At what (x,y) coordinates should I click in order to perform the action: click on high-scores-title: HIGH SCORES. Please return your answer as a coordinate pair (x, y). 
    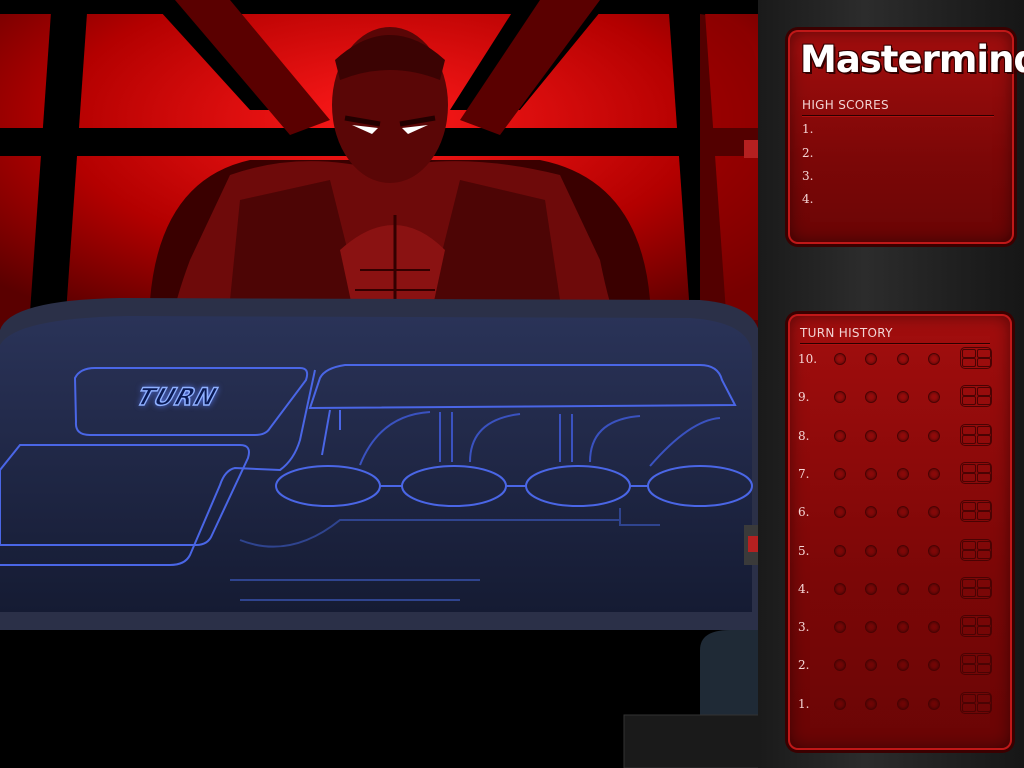
    Looking at the image, I should click on (845, 105).